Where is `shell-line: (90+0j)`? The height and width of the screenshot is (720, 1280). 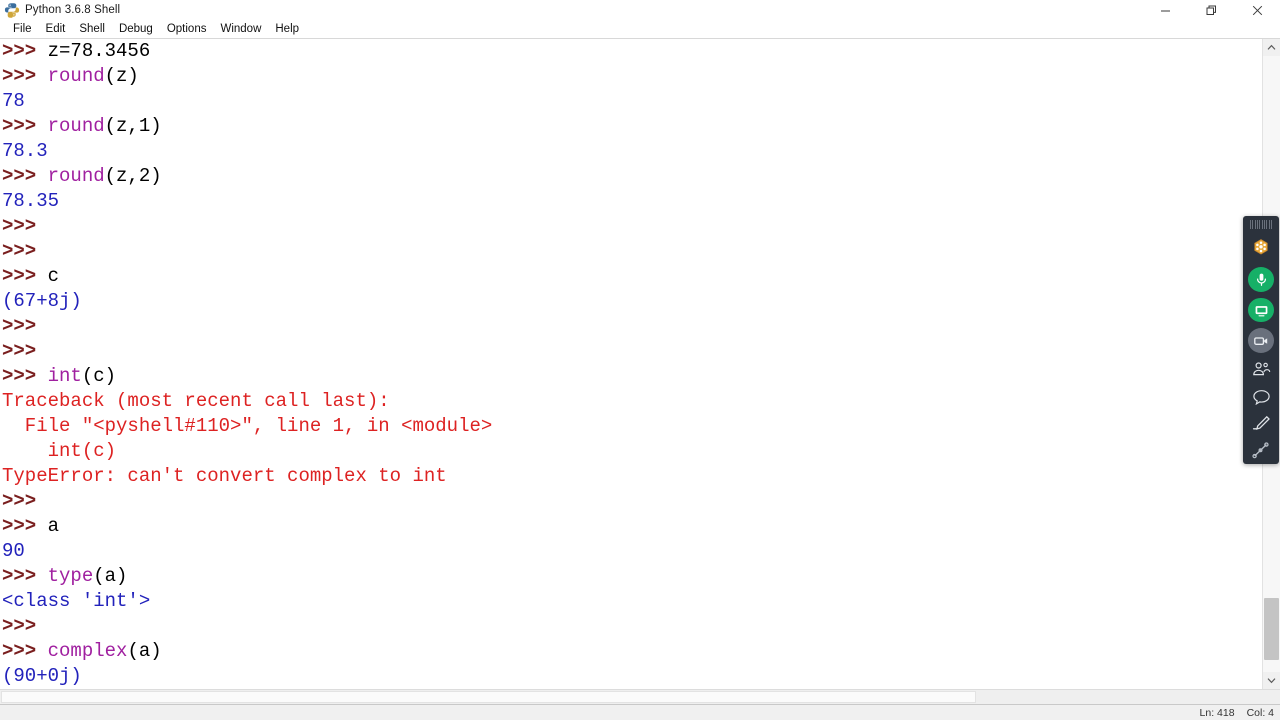
shell-line: (90+0j) is located at coordinates (632, 676).